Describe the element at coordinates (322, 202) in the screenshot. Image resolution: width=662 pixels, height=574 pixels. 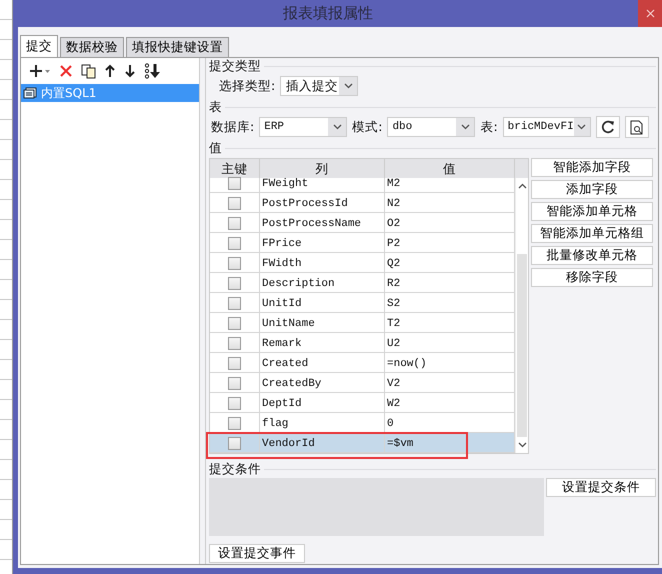
I see `table-cell: PostProcessId` at that location.